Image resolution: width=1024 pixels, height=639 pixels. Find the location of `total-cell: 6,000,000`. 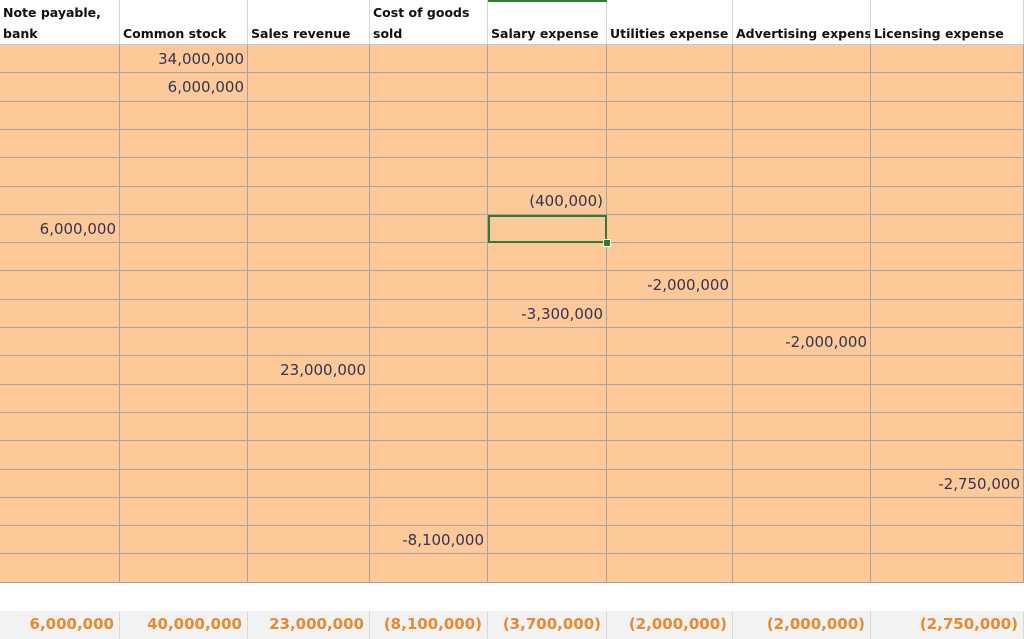

total-cell: 6,000,000 is located at coordinates (60, 625).